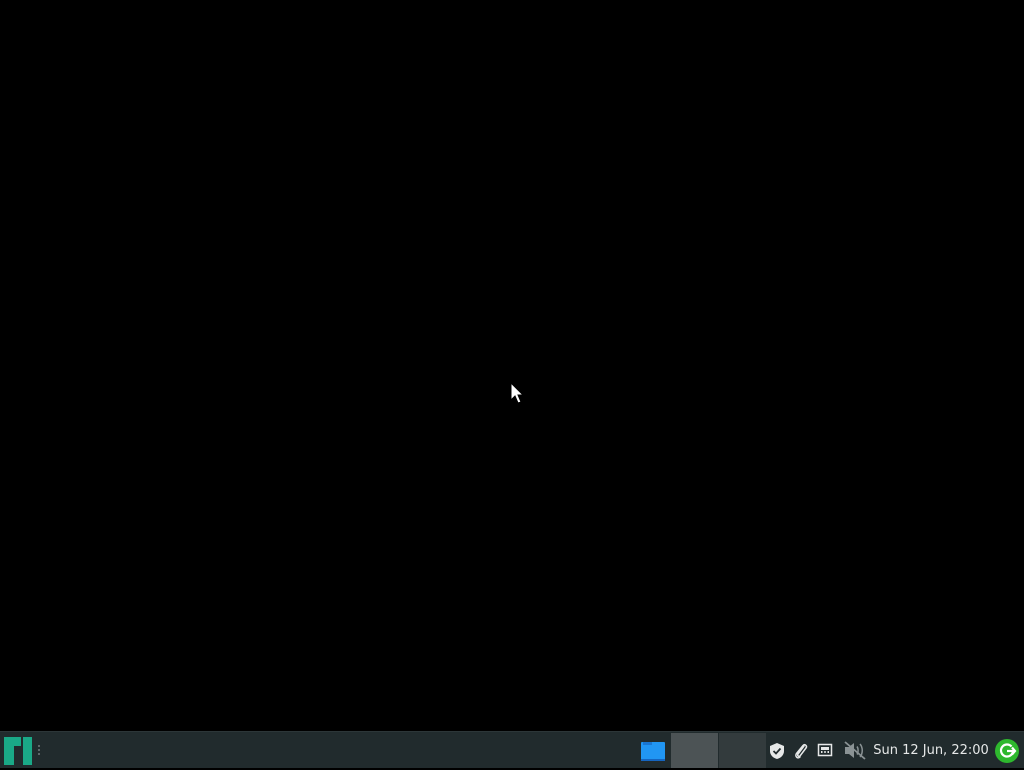 Image resolution: width=1024 pixels, height=770 pixels. I want to click on file-manager-launcher-button, so click(653, 750).